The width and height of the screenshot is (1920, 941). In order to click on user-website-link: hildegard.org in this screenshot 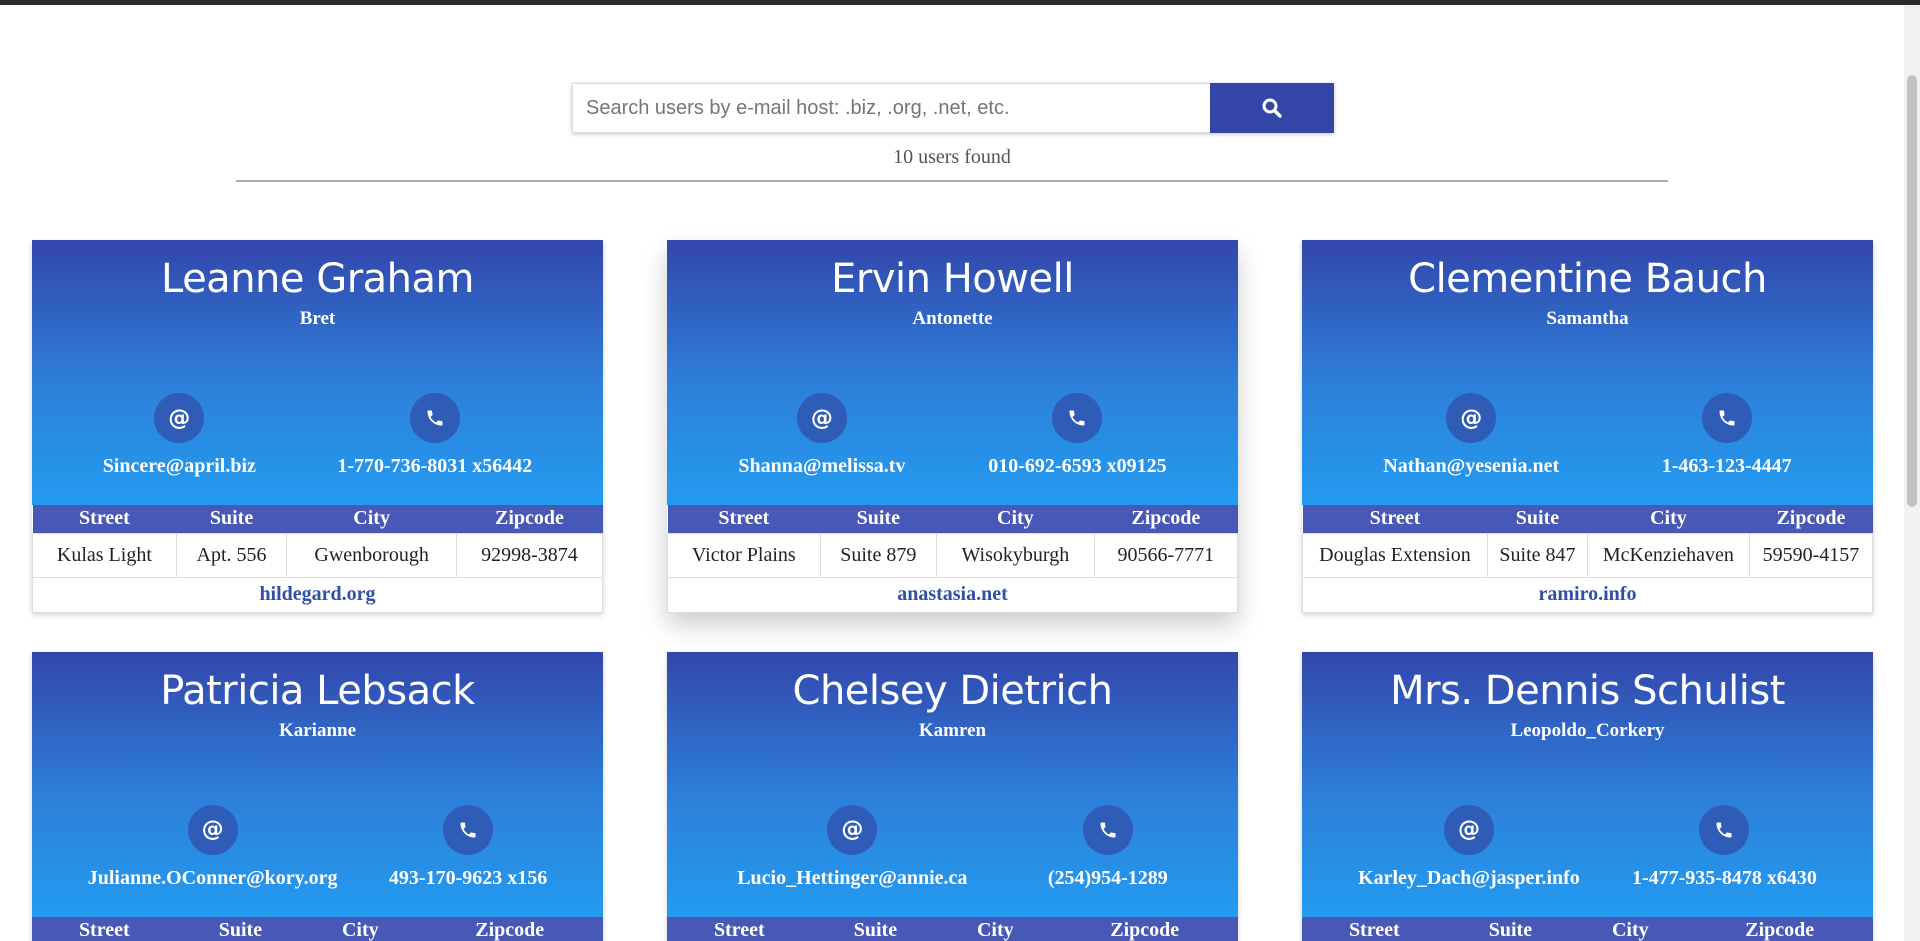, I will do `click(317, 595)`.